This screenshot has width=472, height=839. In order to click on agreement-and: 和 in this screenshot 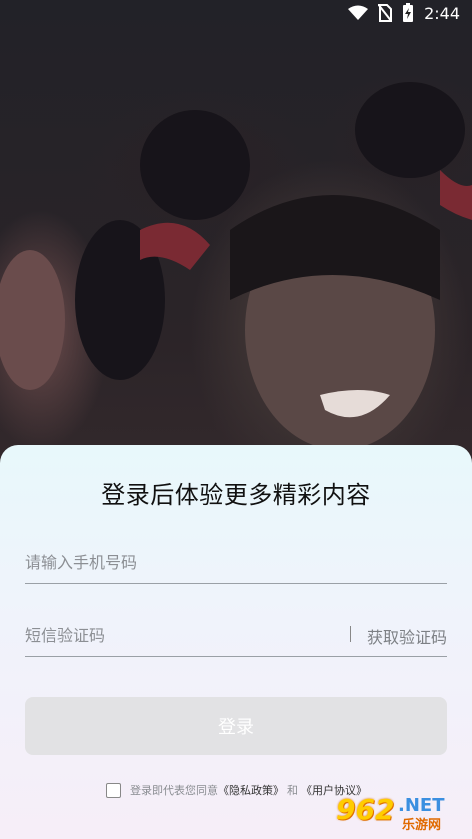, I will do `click(292, 790)`.